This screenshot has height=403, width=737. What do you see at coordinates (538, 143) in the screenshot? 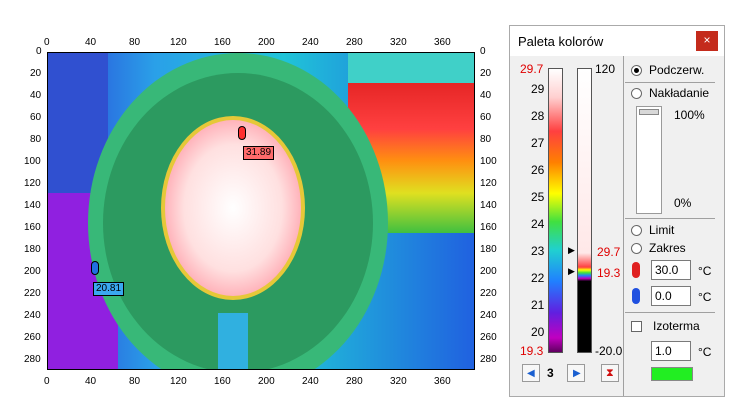
I see `scale-tick: 27` at bounding box center [538, 143].